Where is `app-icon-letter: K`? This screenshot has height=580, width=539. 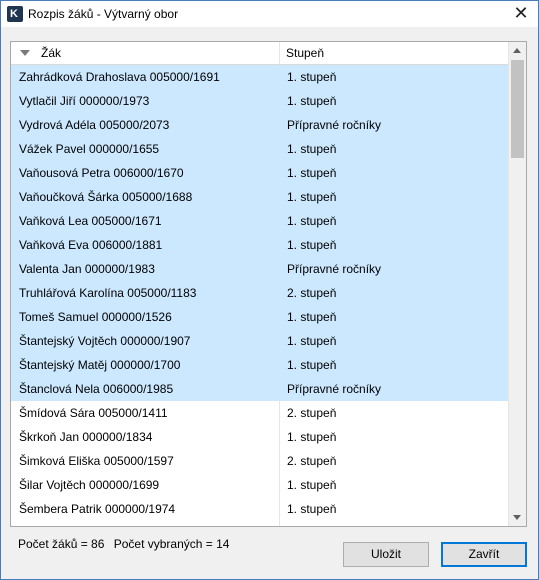 app-icon-letter: K is located at coordinates (14, 14).